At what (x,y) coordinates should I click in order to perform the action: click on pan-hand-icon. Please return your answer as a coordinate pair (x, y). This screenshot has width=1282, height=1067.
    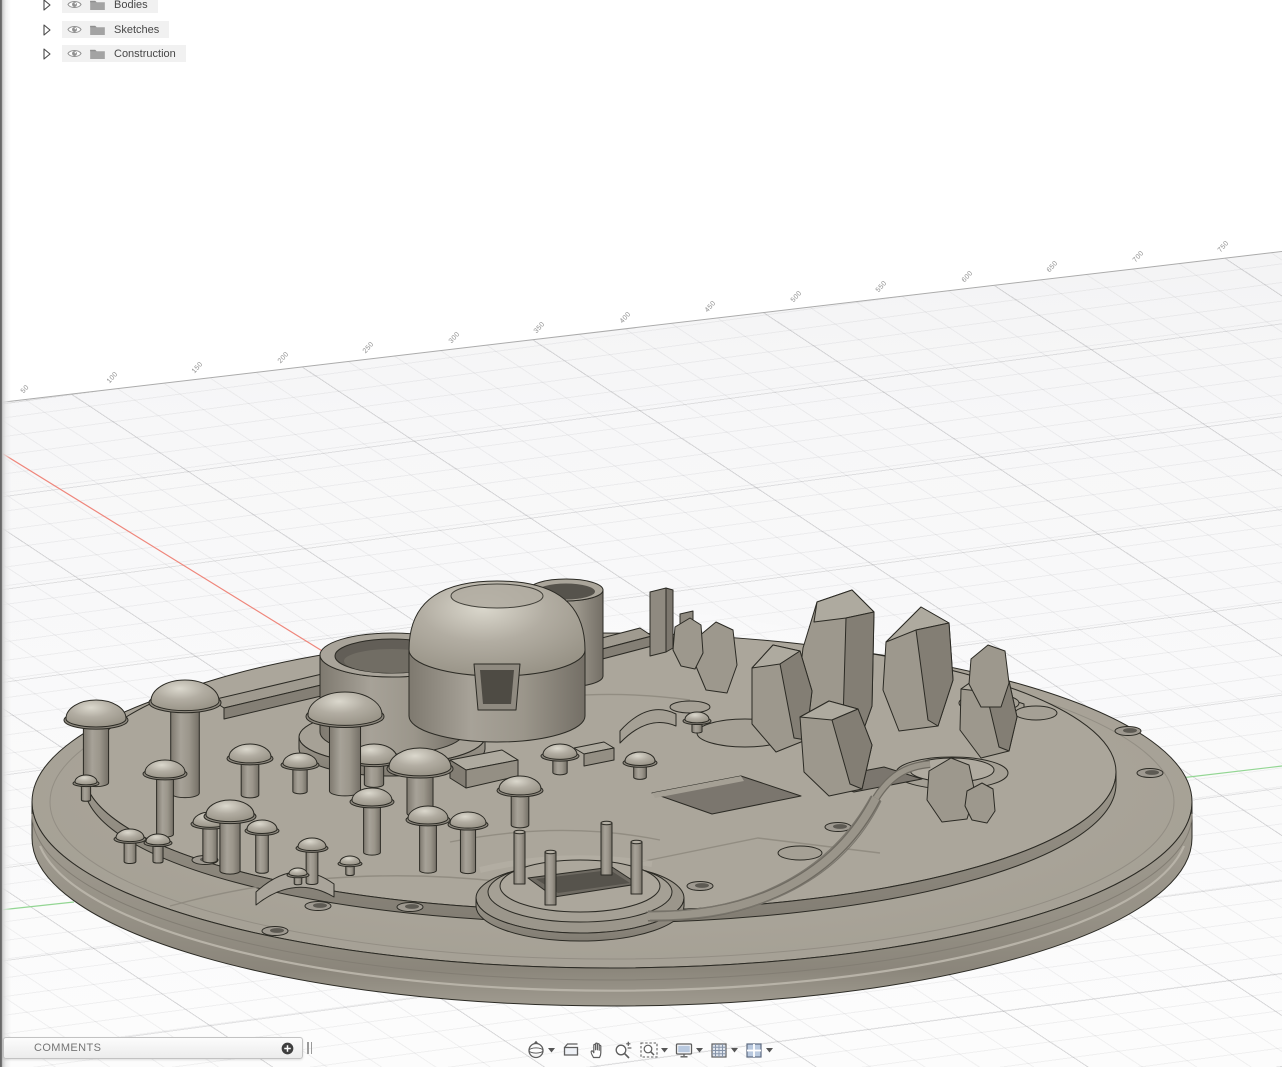
    Looking at the image, I should click on (597, 1050).